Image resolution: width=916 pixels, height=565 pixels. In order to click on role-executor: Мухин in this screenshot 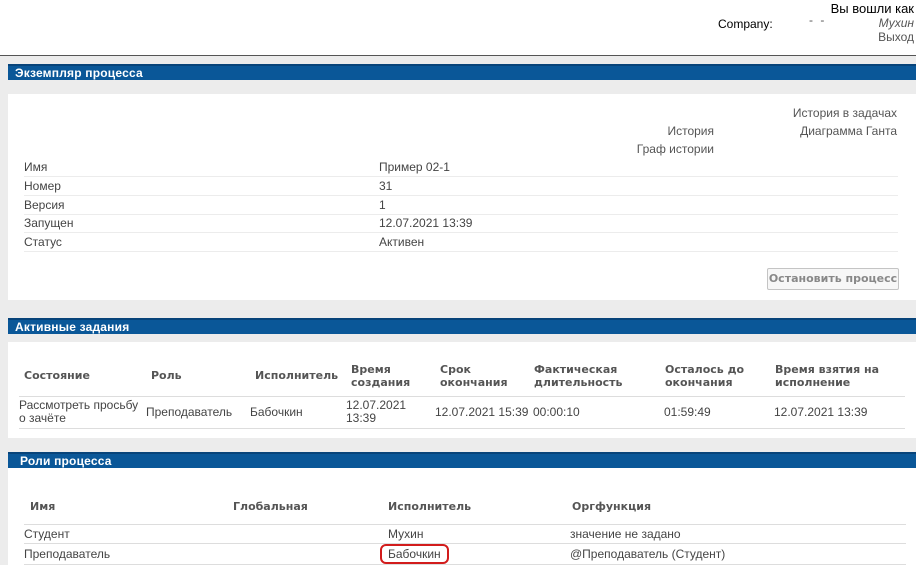, I will do `click(478, 534)`.